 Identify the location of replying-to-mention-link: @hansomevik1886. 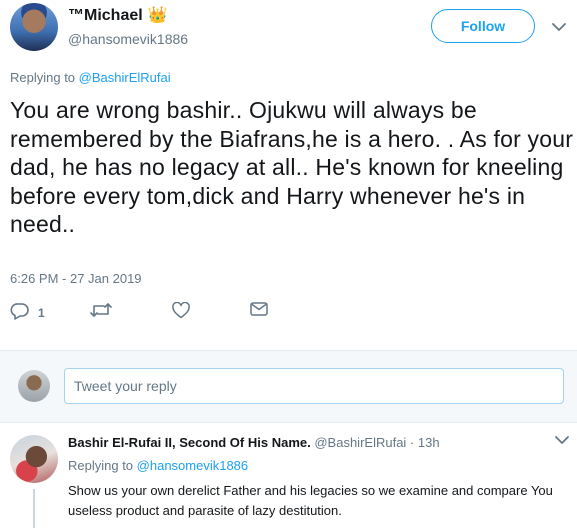
(192, 465).